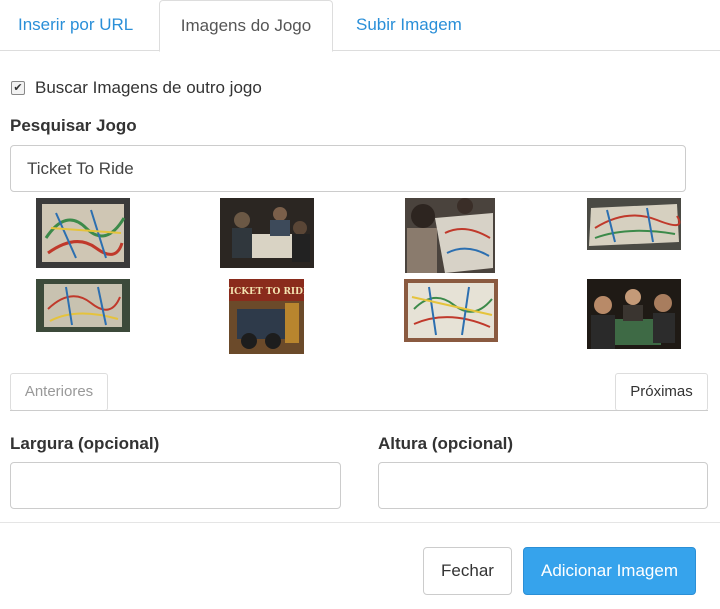  What do you see at coordinates (543, 485) in the screenshot?
I see `height-input` at bounding box center [543, 485].